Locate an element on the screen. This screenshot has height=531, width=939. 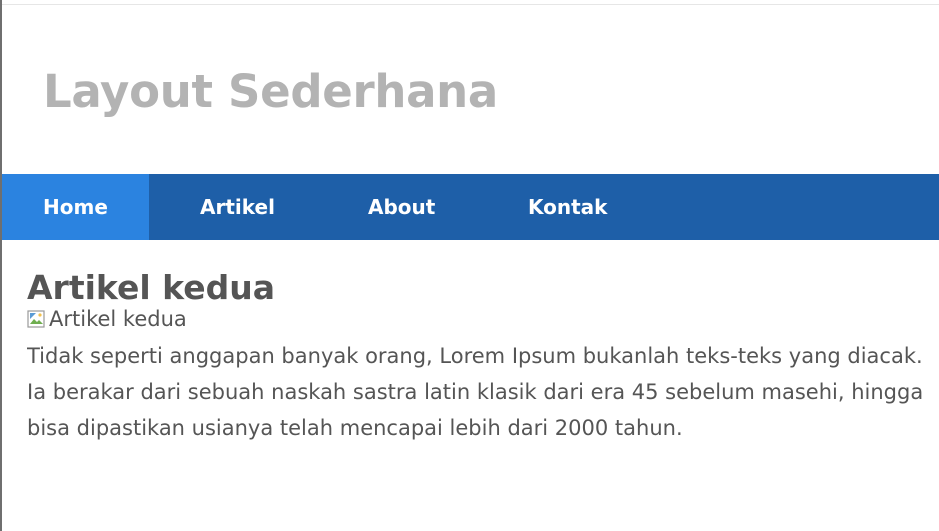
site-title: Layout Sederhana is located at coordinates (270, 91).